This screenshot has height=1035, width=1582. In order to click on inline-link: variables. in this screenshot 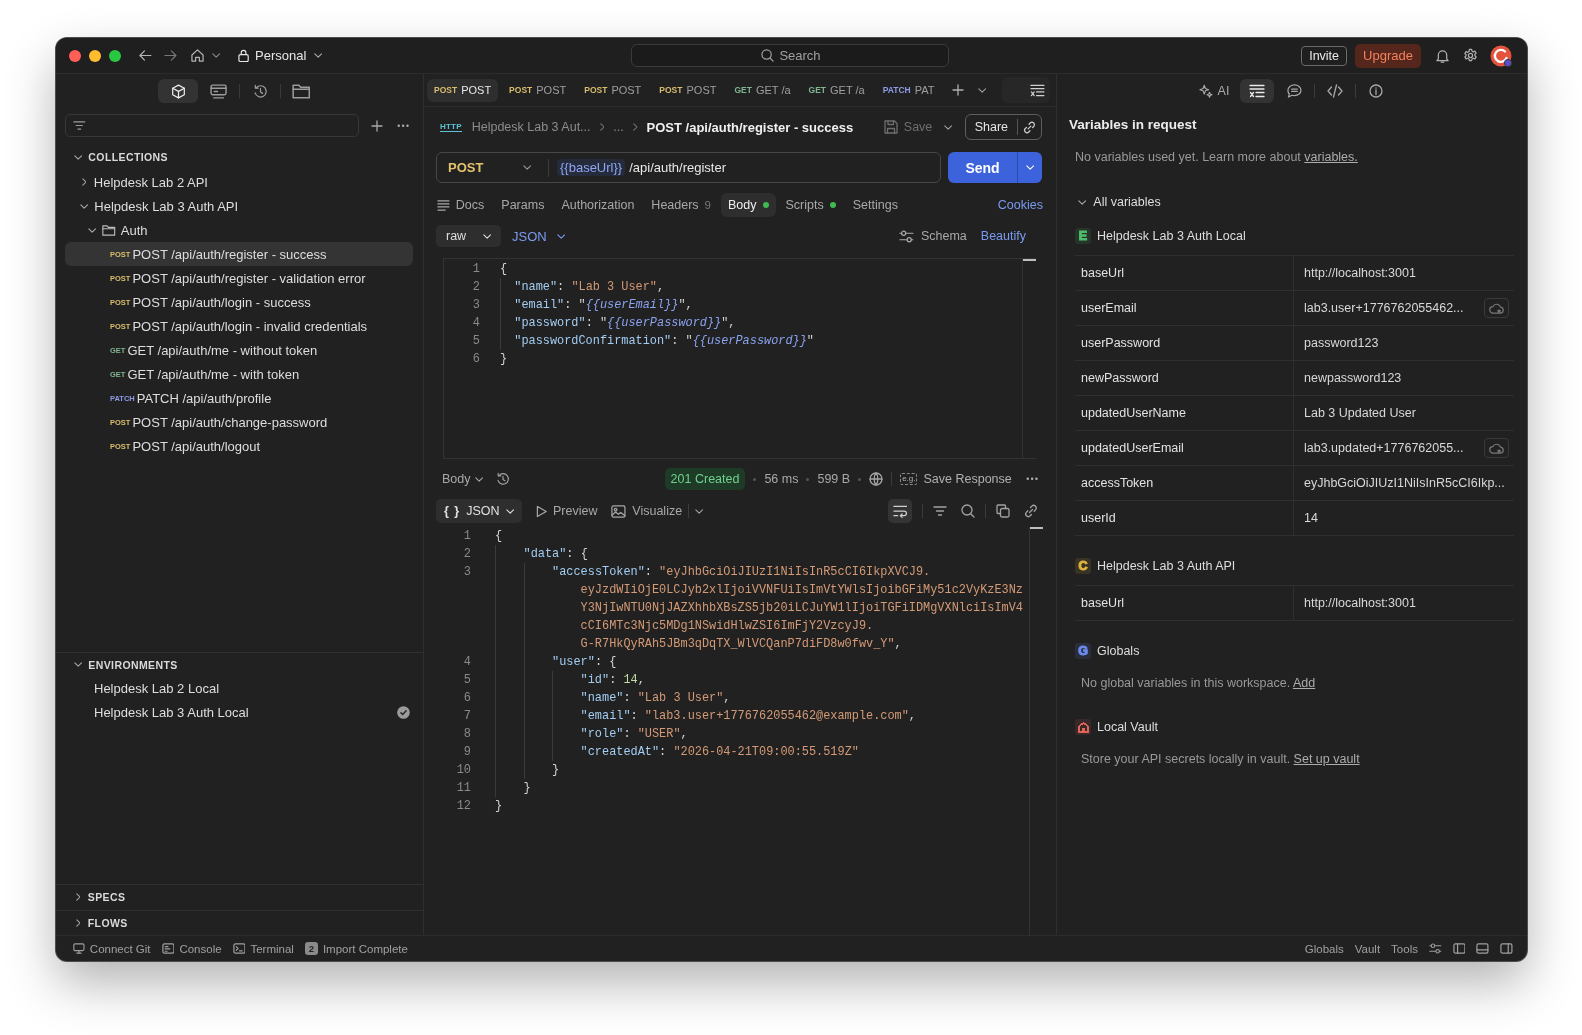, I will do `click(1331, 157)`.